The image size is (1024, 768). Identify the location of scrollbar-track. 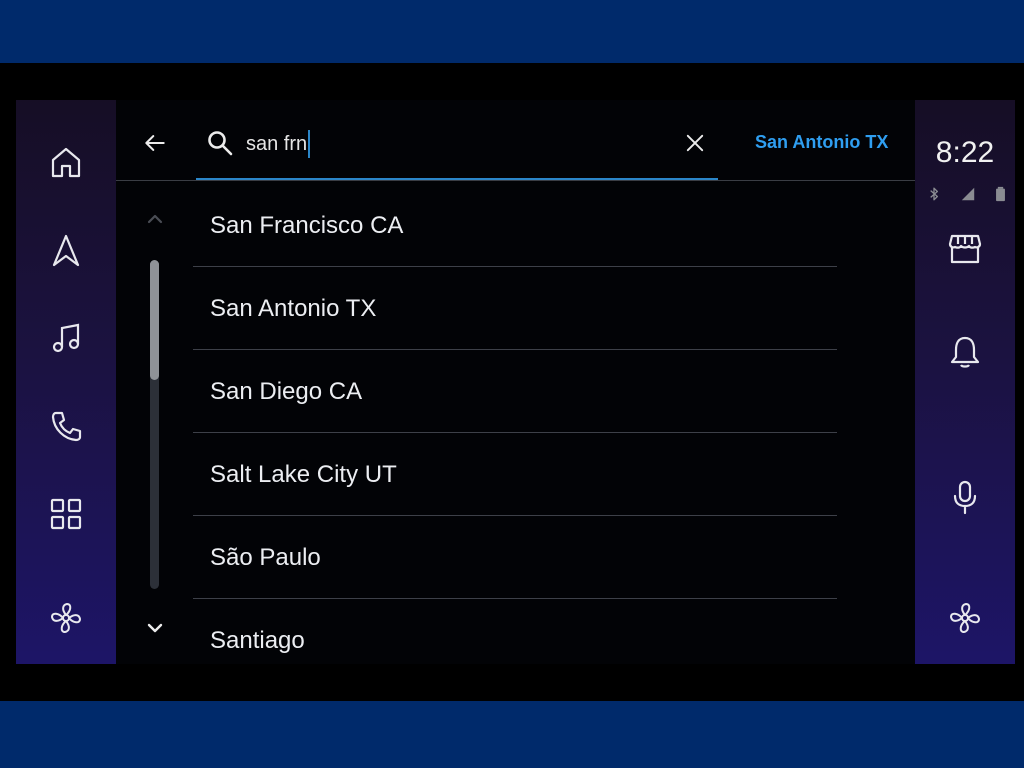
(154, 424).